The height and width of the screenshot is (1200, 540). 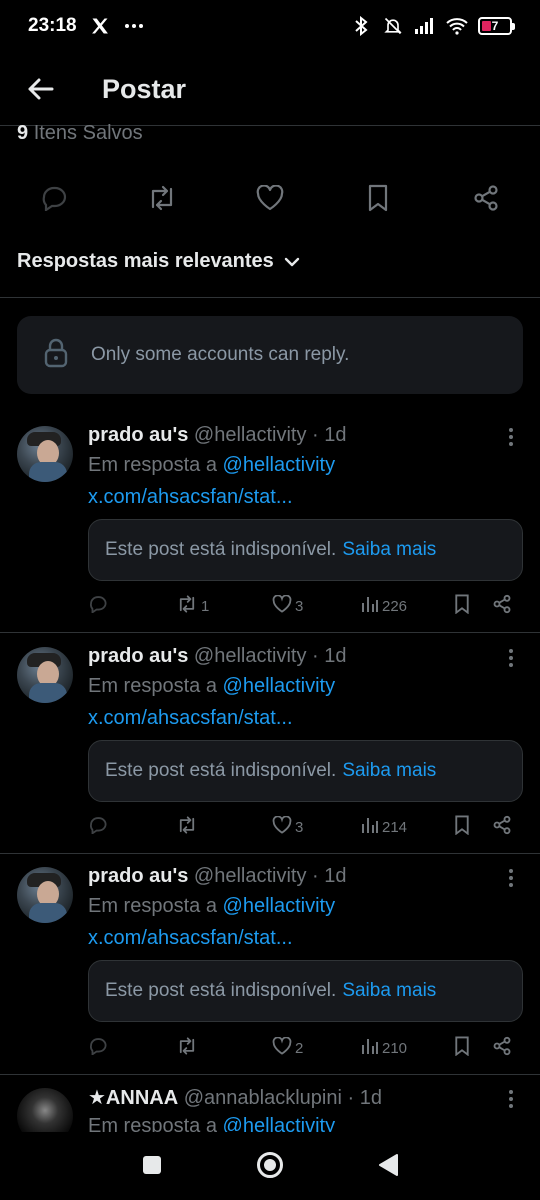 What do you see at coordinates (152, 1165) in the screenshot?
I see `recents-square-icon` at bounding box center [152, 1165].